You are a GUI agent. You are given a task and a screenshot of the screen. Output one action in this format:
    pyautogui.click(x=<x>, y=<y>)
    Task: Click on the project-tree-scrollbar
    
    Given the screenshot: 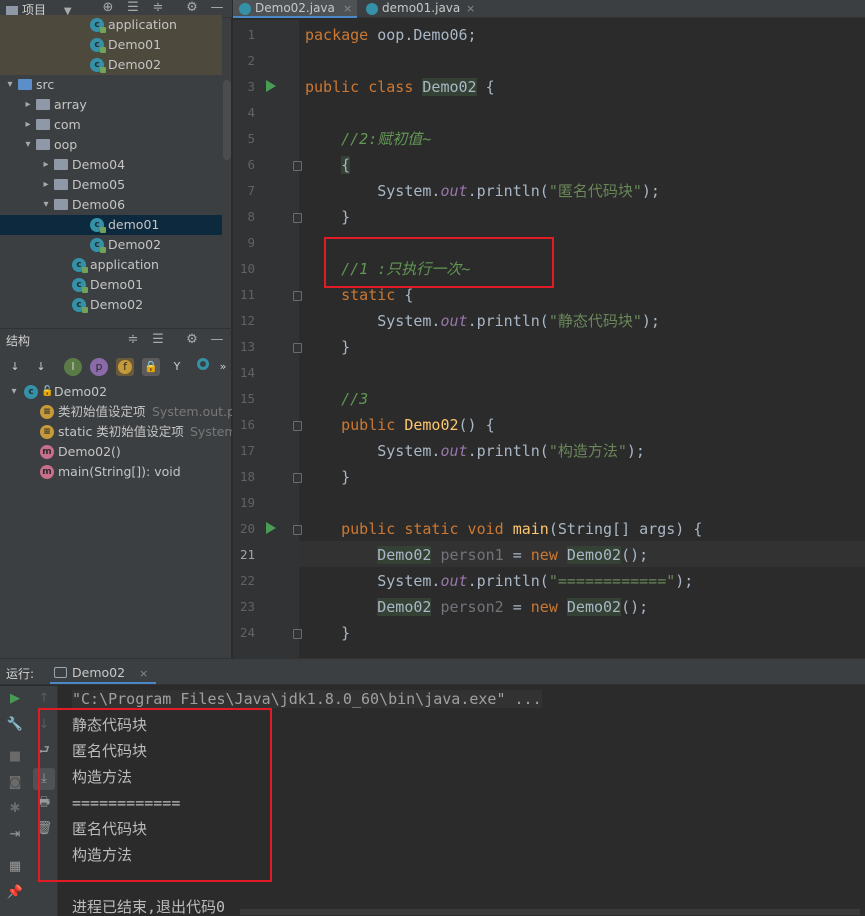 What is the action you would take?
    pyautogui.click(x=227, y=120)
    